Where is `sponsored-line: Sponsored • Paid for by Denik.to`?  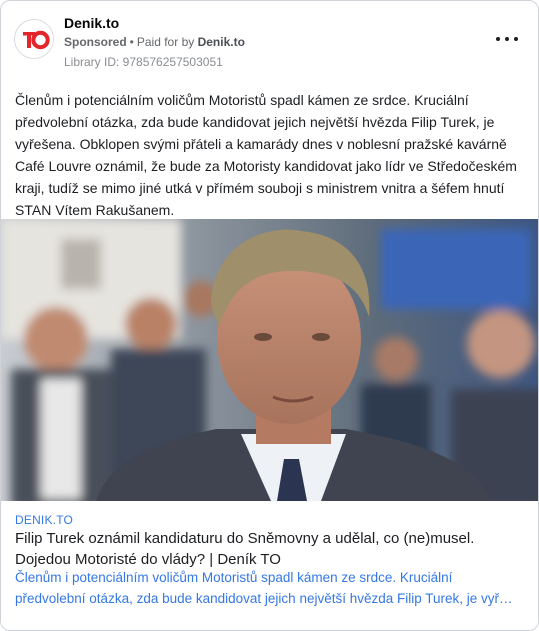 sponsored-line: Sponsored • Paid for by Denik.to is located at coordinates (154, 42).